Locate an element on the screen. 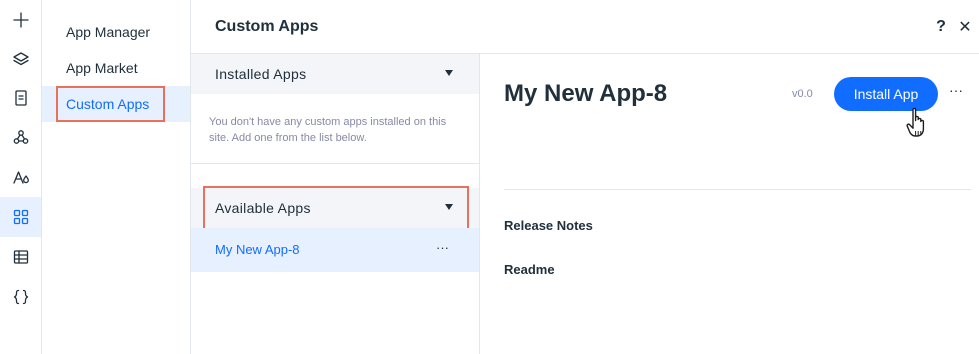  nav-item-app-manager: App Manager is located at coordinates (116, 32).